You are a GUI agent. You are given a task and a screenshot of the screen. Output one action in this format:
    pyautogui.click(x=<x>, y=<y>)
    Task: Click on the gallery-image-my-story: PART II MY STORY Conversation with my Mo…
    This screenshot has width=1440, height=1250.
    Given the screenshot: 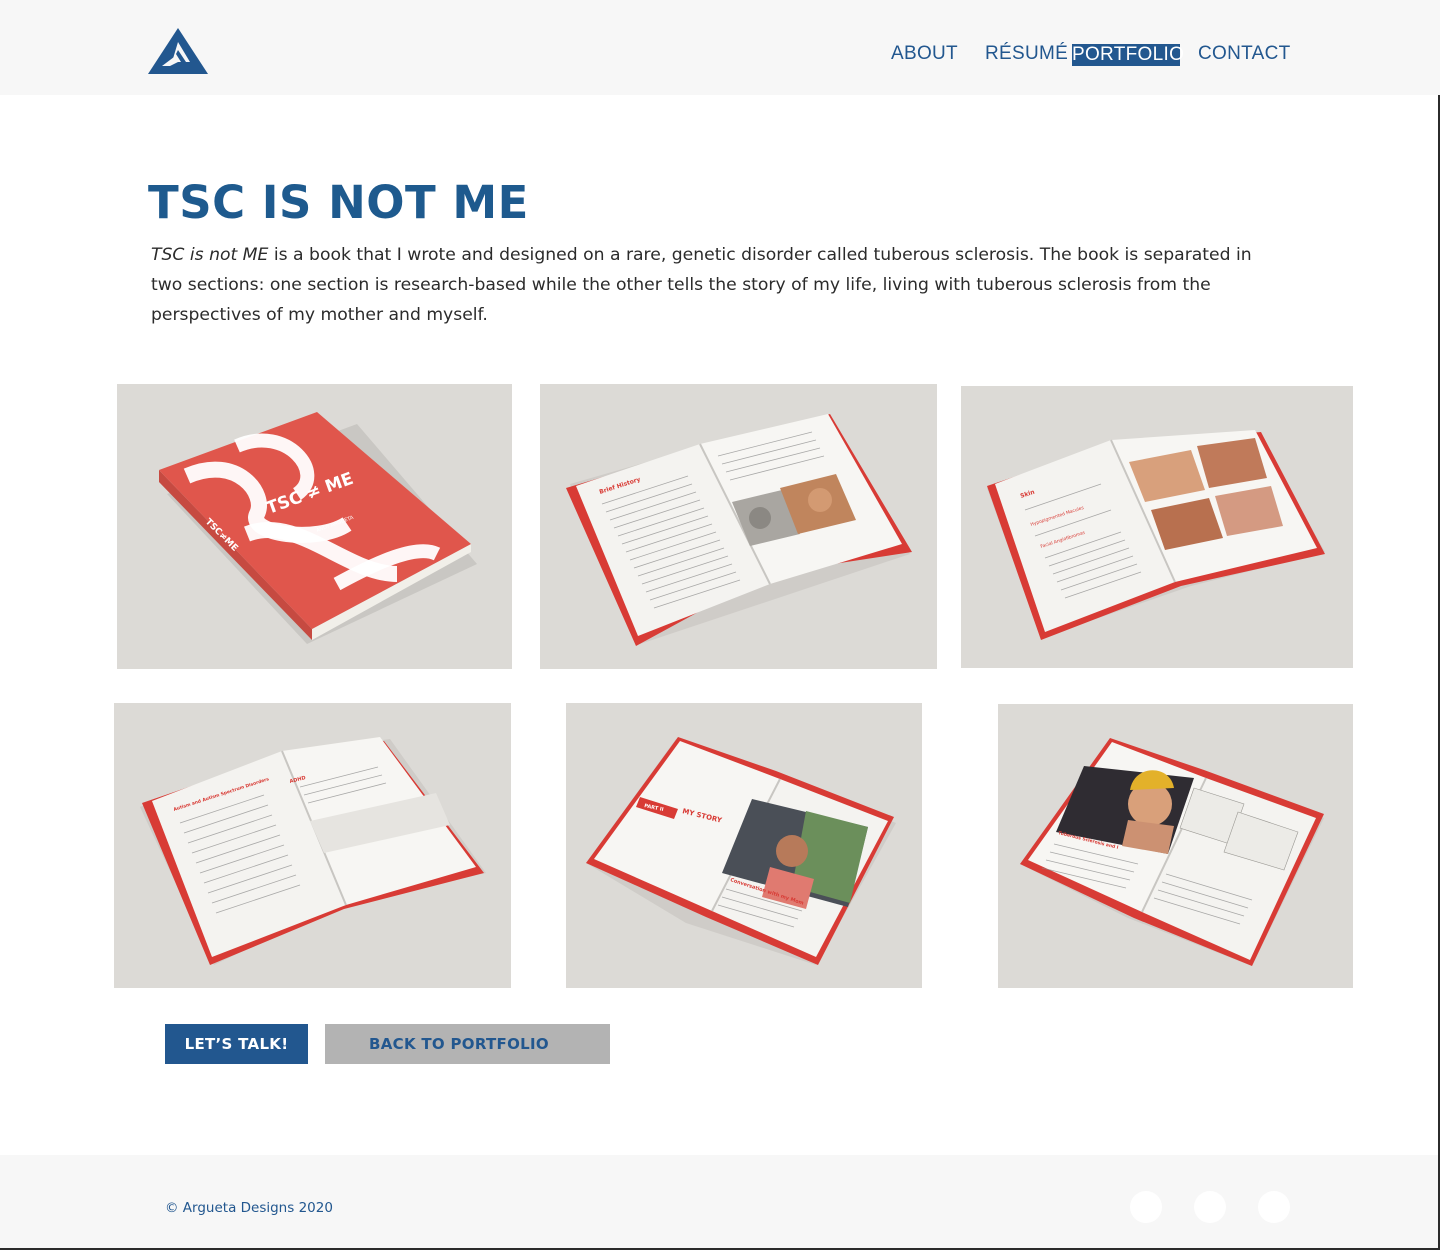 What is the action you would take?
    pyautogui.click(x=744, y=845)
    